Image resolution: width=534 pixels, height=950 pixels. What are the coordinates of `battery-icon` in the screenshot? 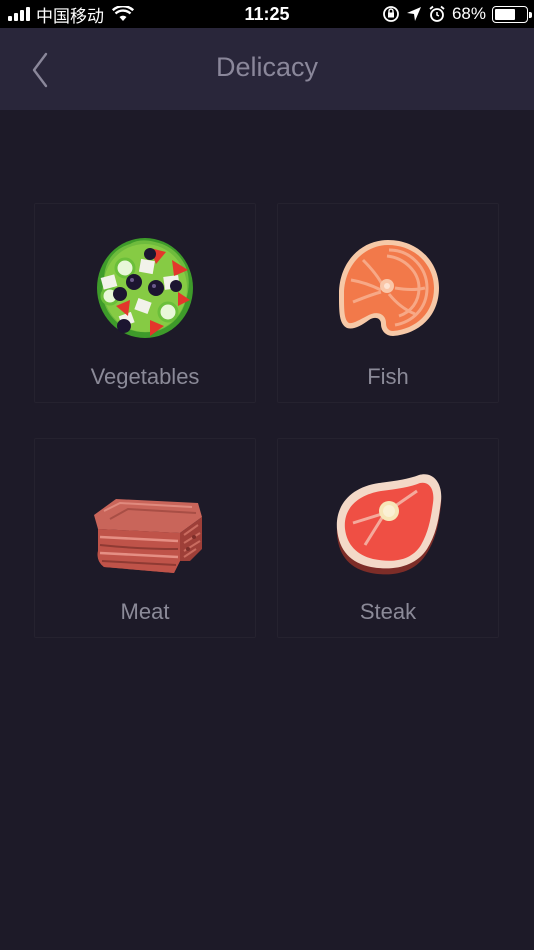 It's located at (512, 14).